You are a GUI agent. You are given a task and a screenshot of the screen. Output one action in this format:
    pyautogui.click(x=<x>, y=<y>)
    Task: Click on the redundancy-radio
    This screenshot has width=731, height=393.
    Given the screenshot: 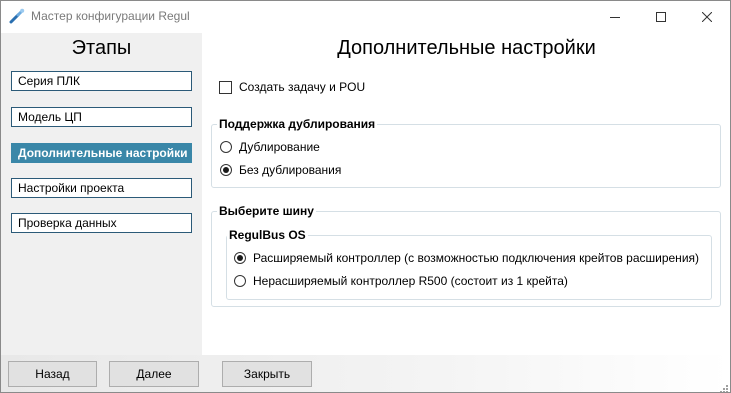 What is the action you would take?
    pyautogui.click(x=226, y=147)
    